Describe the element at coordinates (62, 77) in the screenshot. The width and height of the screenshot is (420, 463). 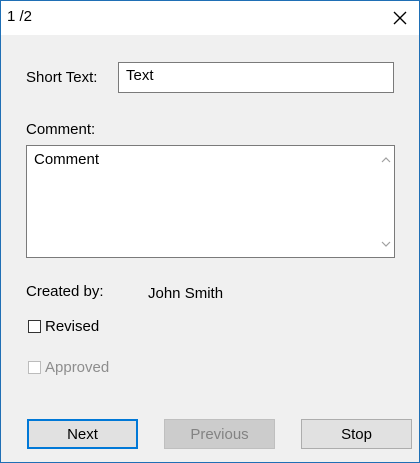
I see `short-text-label: Short Text:` at that location.